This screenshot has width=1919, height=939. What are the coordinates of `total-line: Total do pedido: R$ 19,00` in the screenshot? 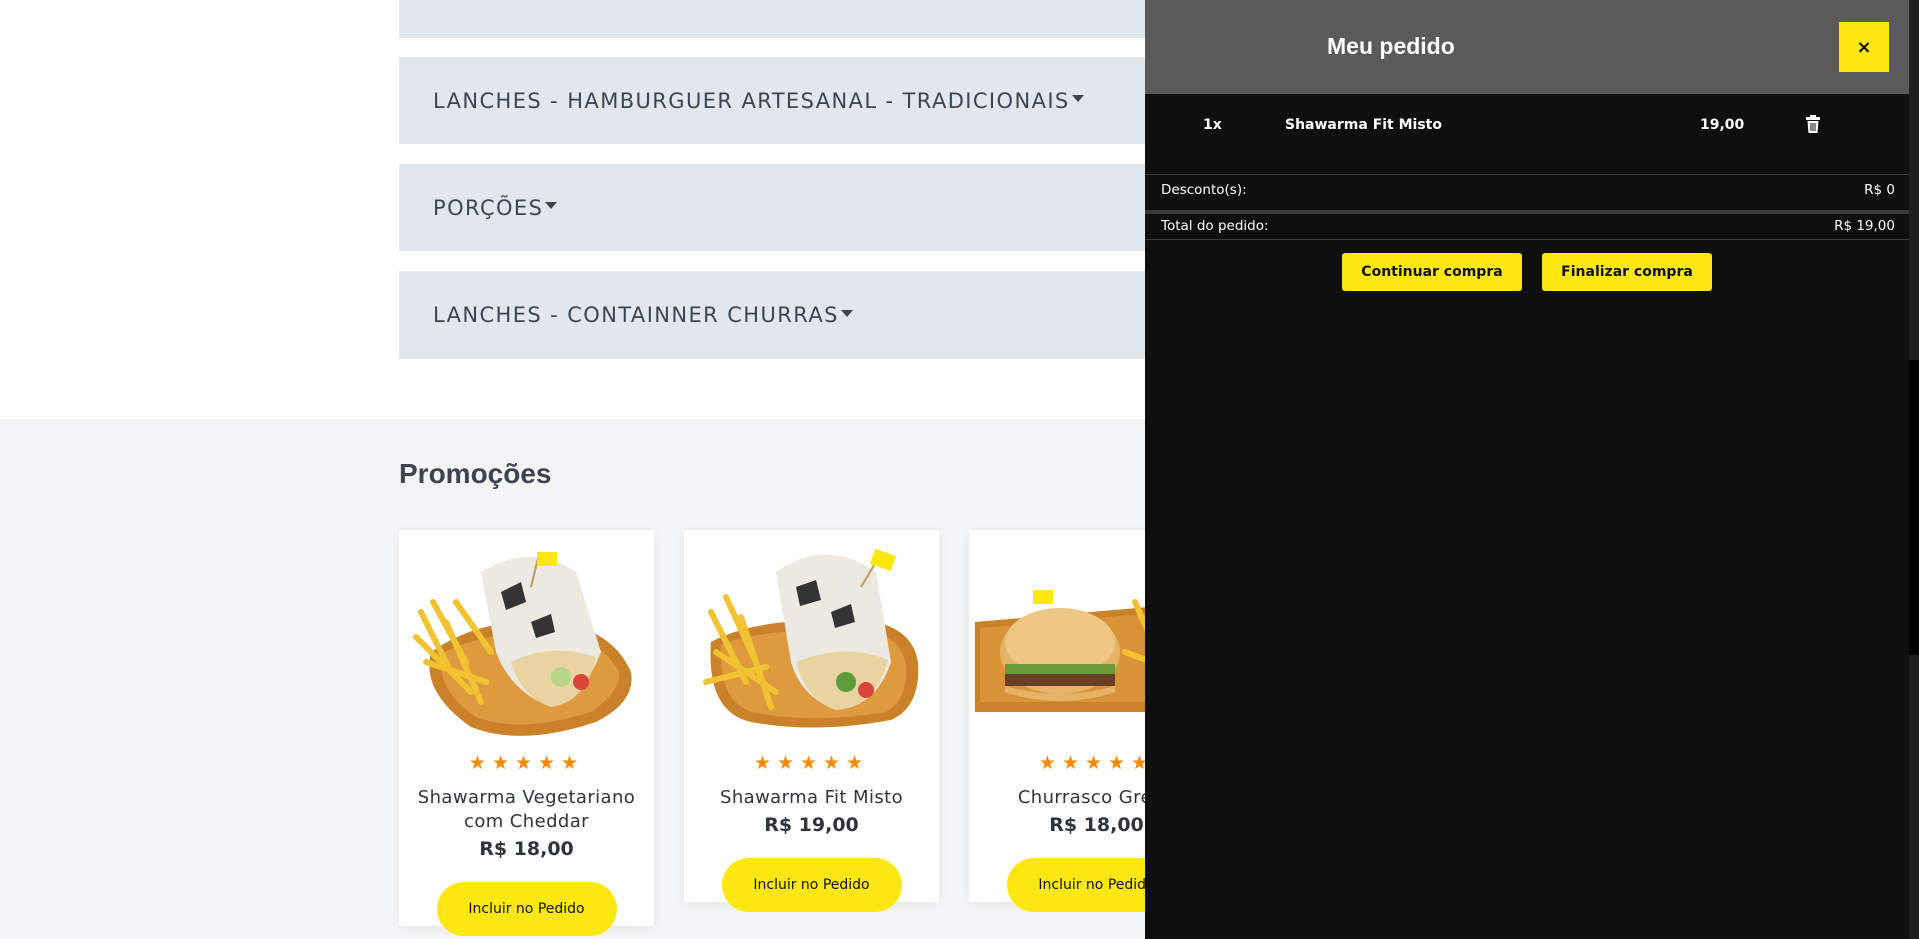 It's located at (1527, 227).